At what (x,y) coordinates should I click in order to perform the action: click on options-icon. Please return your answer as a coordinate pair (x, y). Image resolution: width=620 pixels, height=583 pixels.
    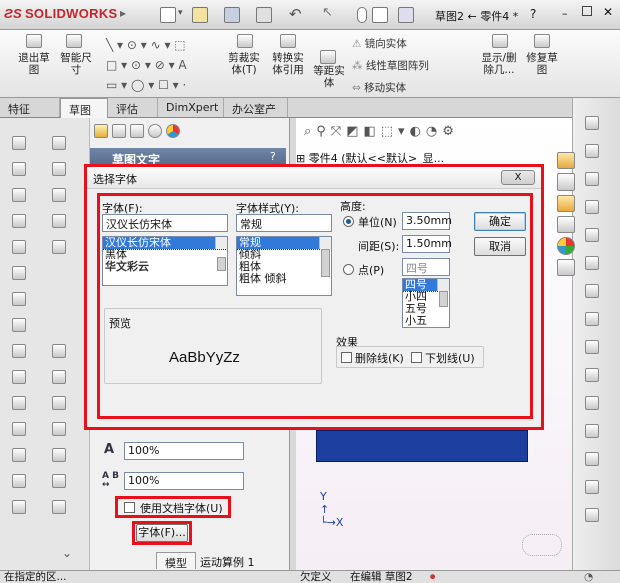
    Looking at the image, I should click on (406, 15).